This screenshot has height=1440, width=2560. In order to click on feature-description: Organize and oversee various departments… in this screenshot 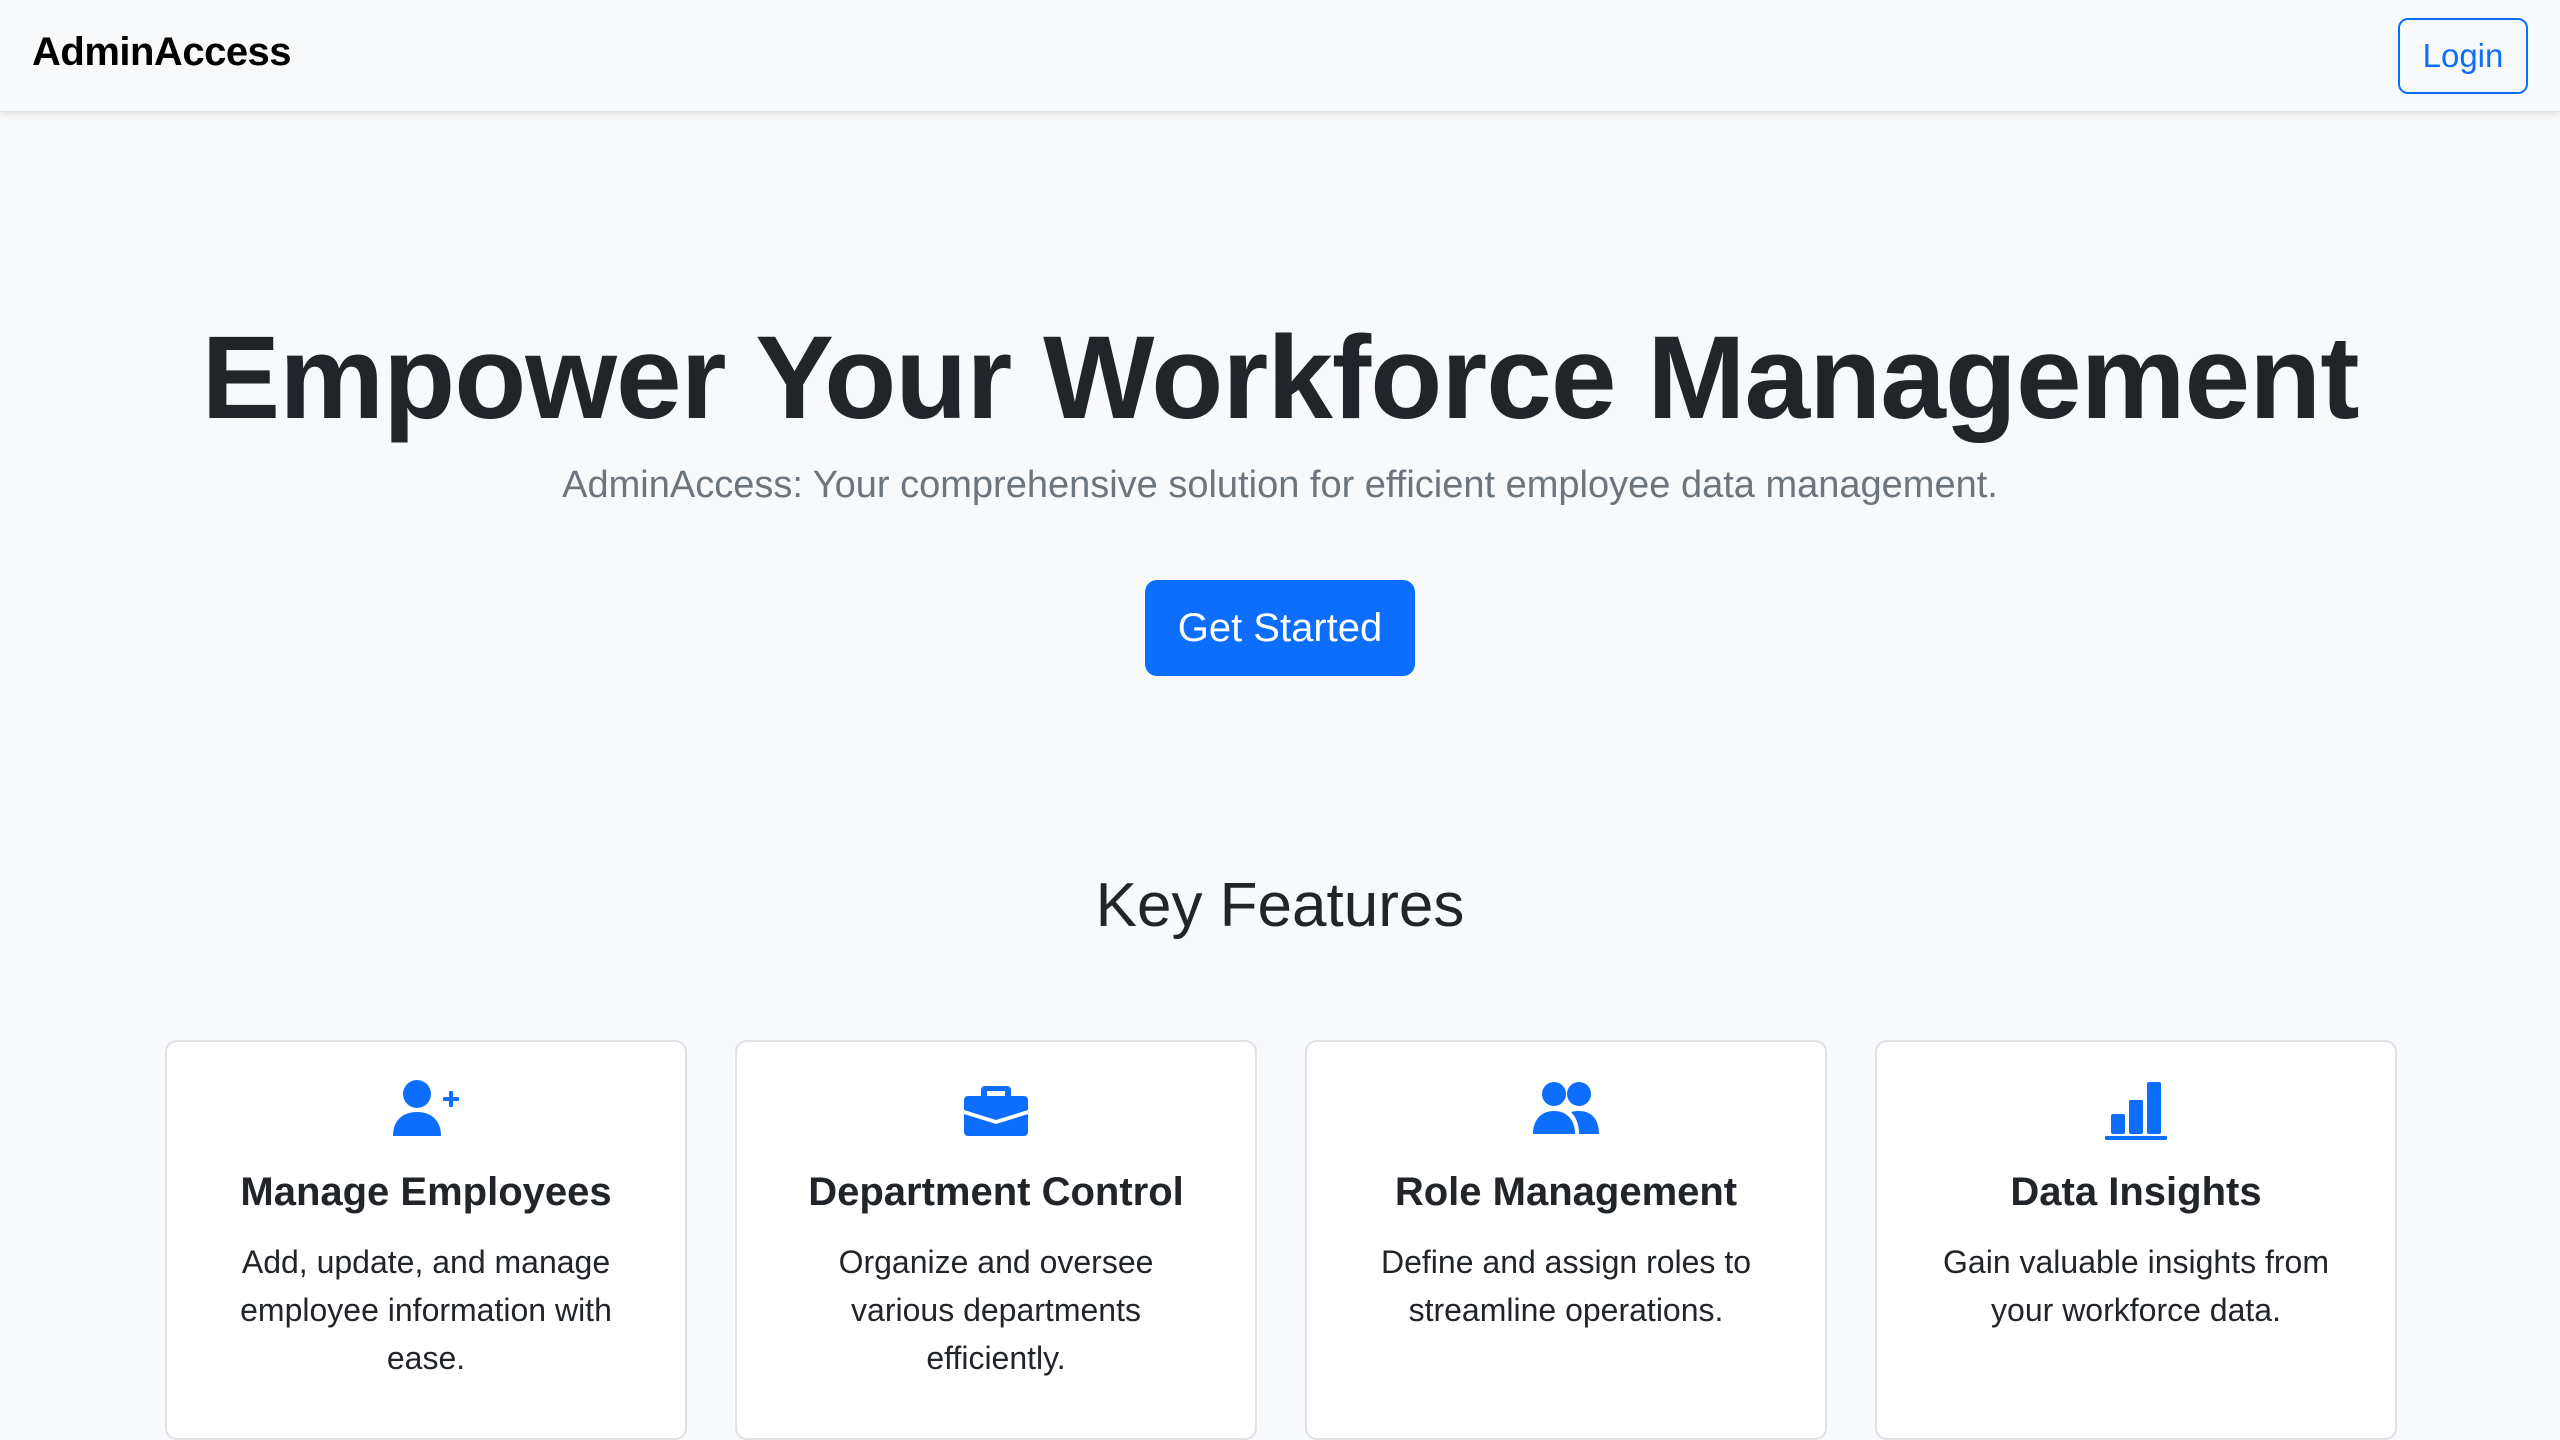, I will do `click(996, 1310)`.